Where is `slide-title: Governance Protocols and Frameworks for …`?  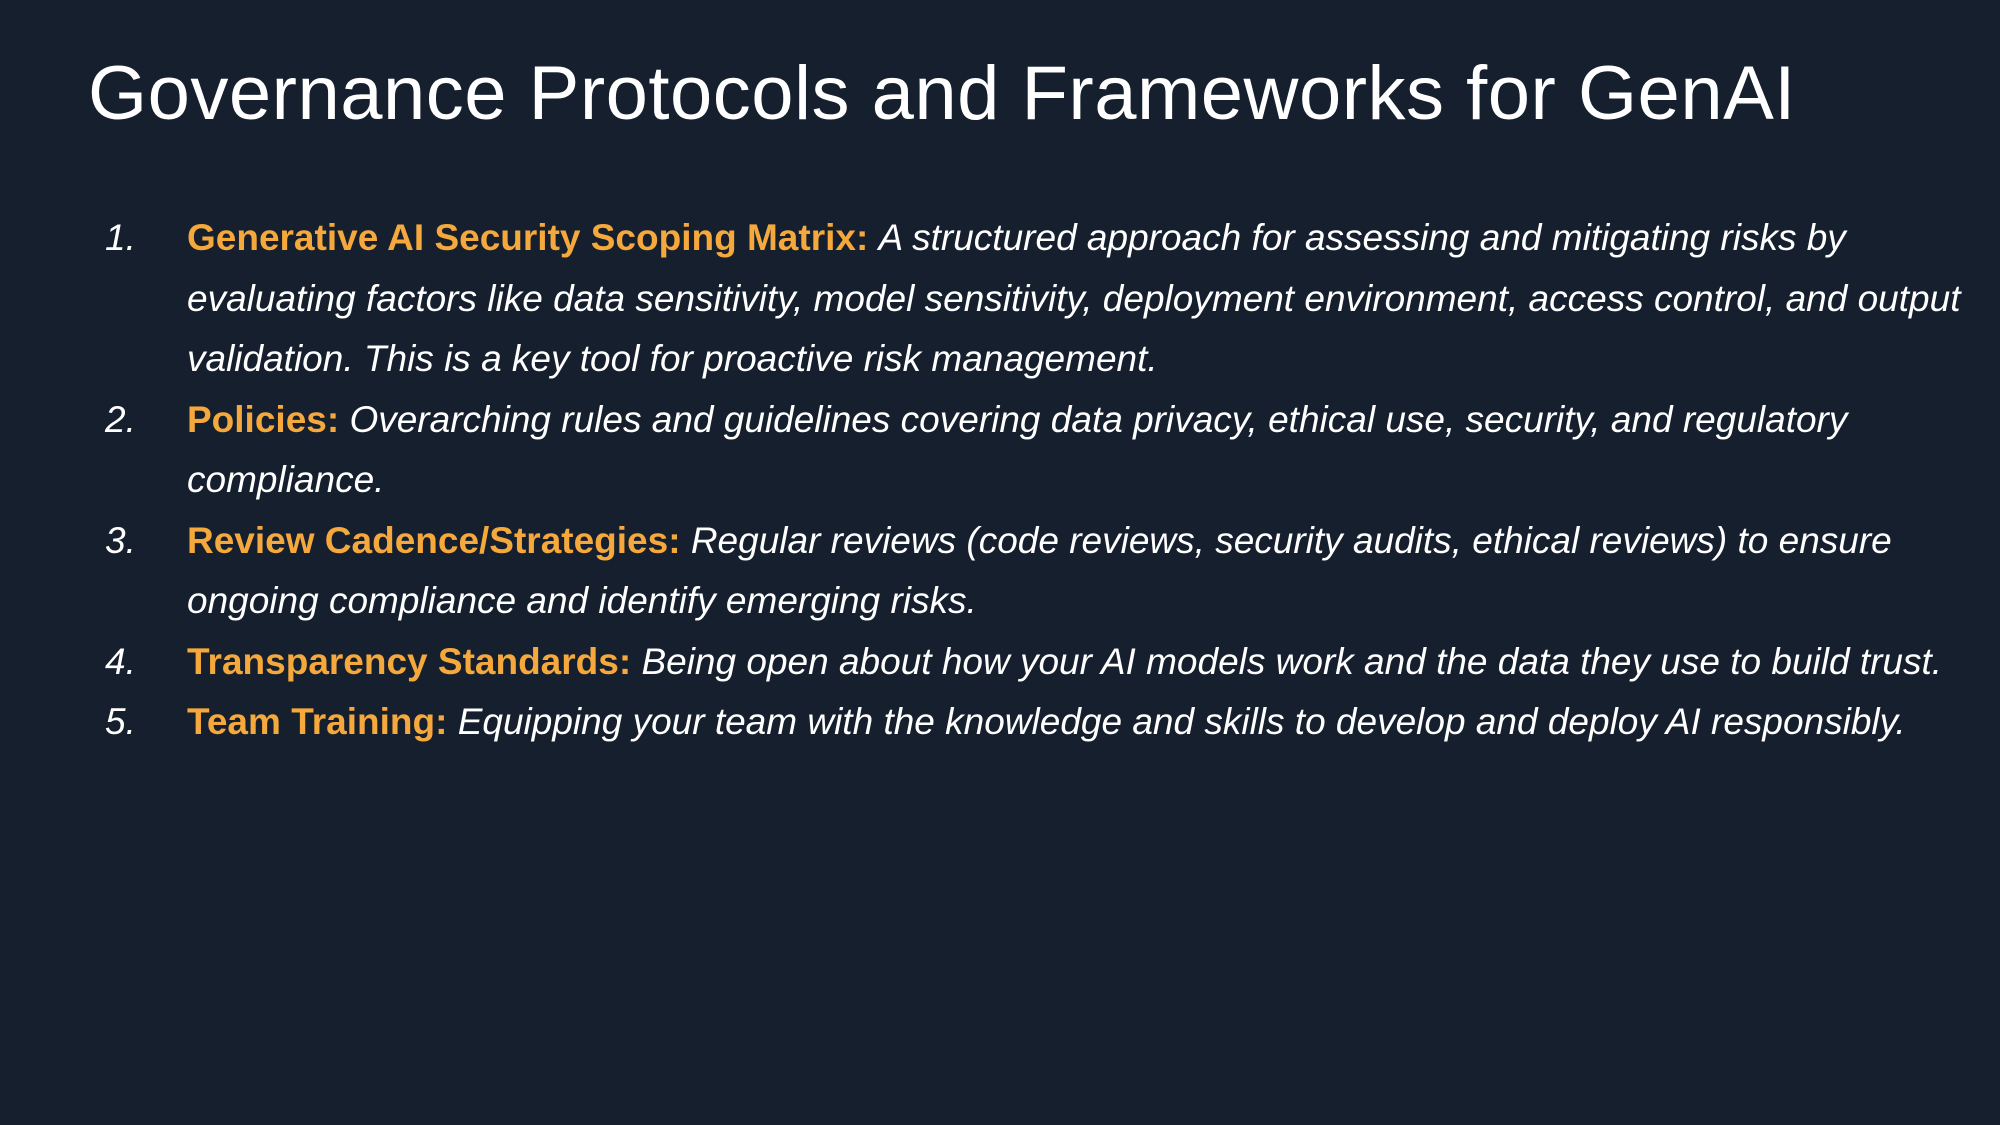
slide-title: Governance Protocols and Frameworks for … is located at coordinates (942, 93).